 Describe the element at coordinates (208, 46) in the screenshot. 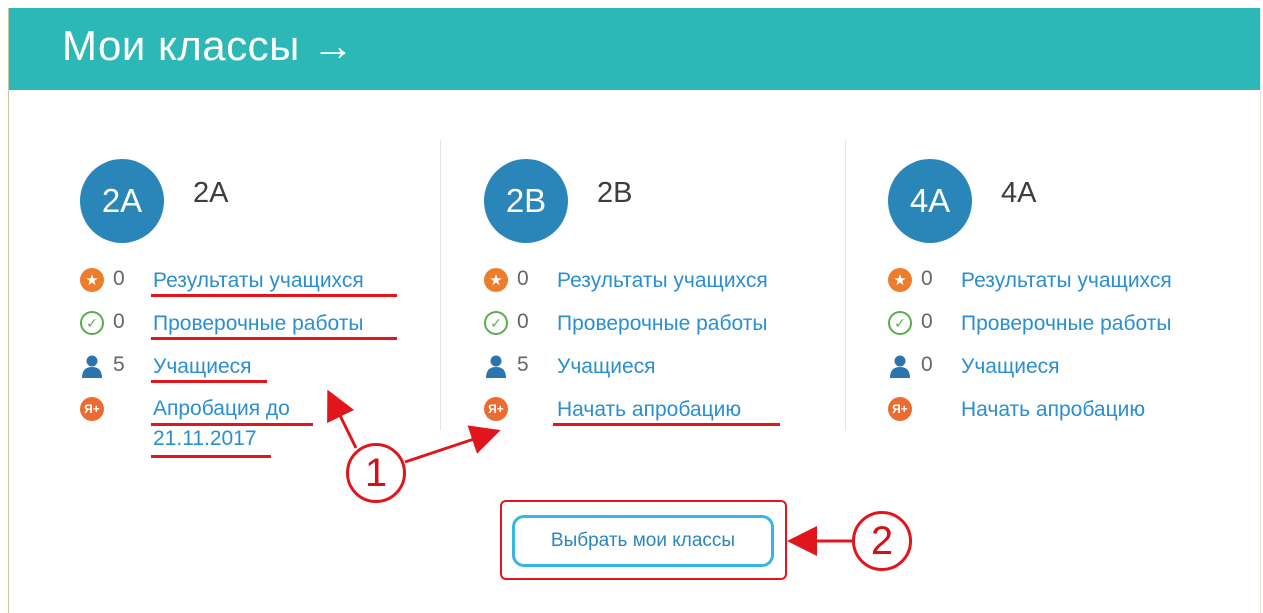

I see `page-title: Мои классы →` at that location.